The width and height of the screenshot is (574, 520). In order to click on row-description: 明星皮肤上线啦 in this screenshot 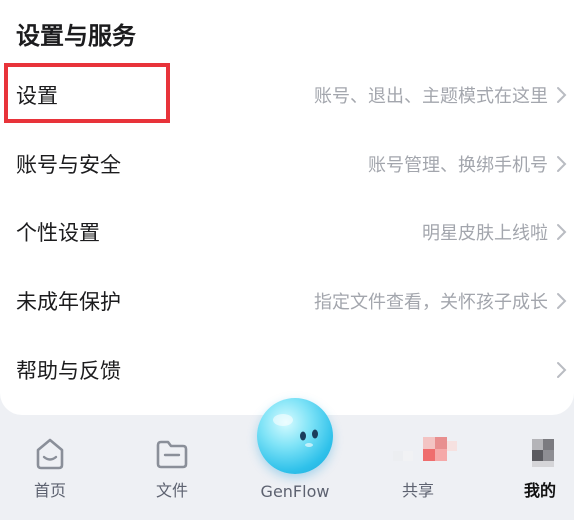, I will do `click(485, 233)`.